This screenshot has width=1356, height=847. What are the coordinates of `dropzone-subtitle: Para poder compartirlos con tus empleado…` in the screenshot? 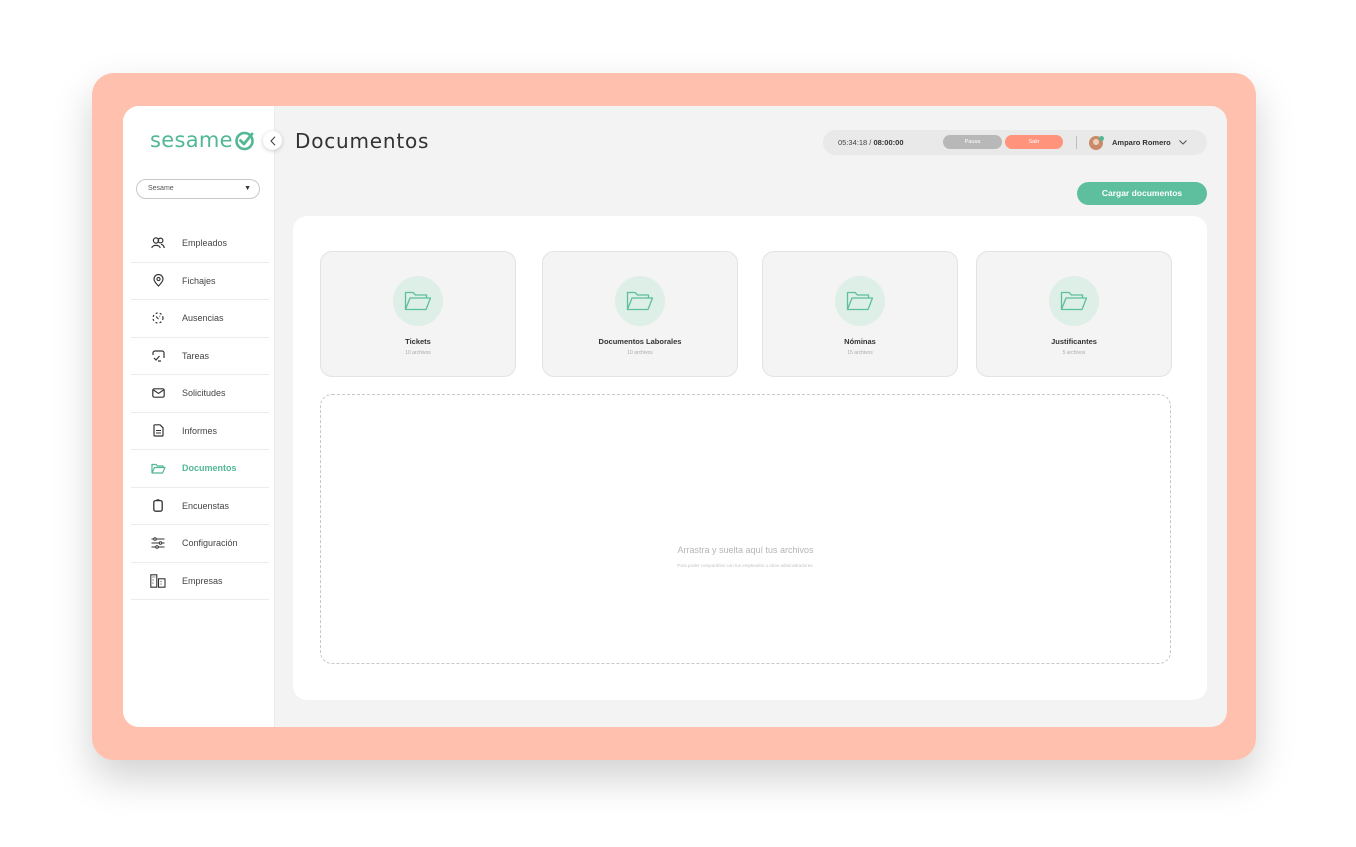 It's located at (745, 565).